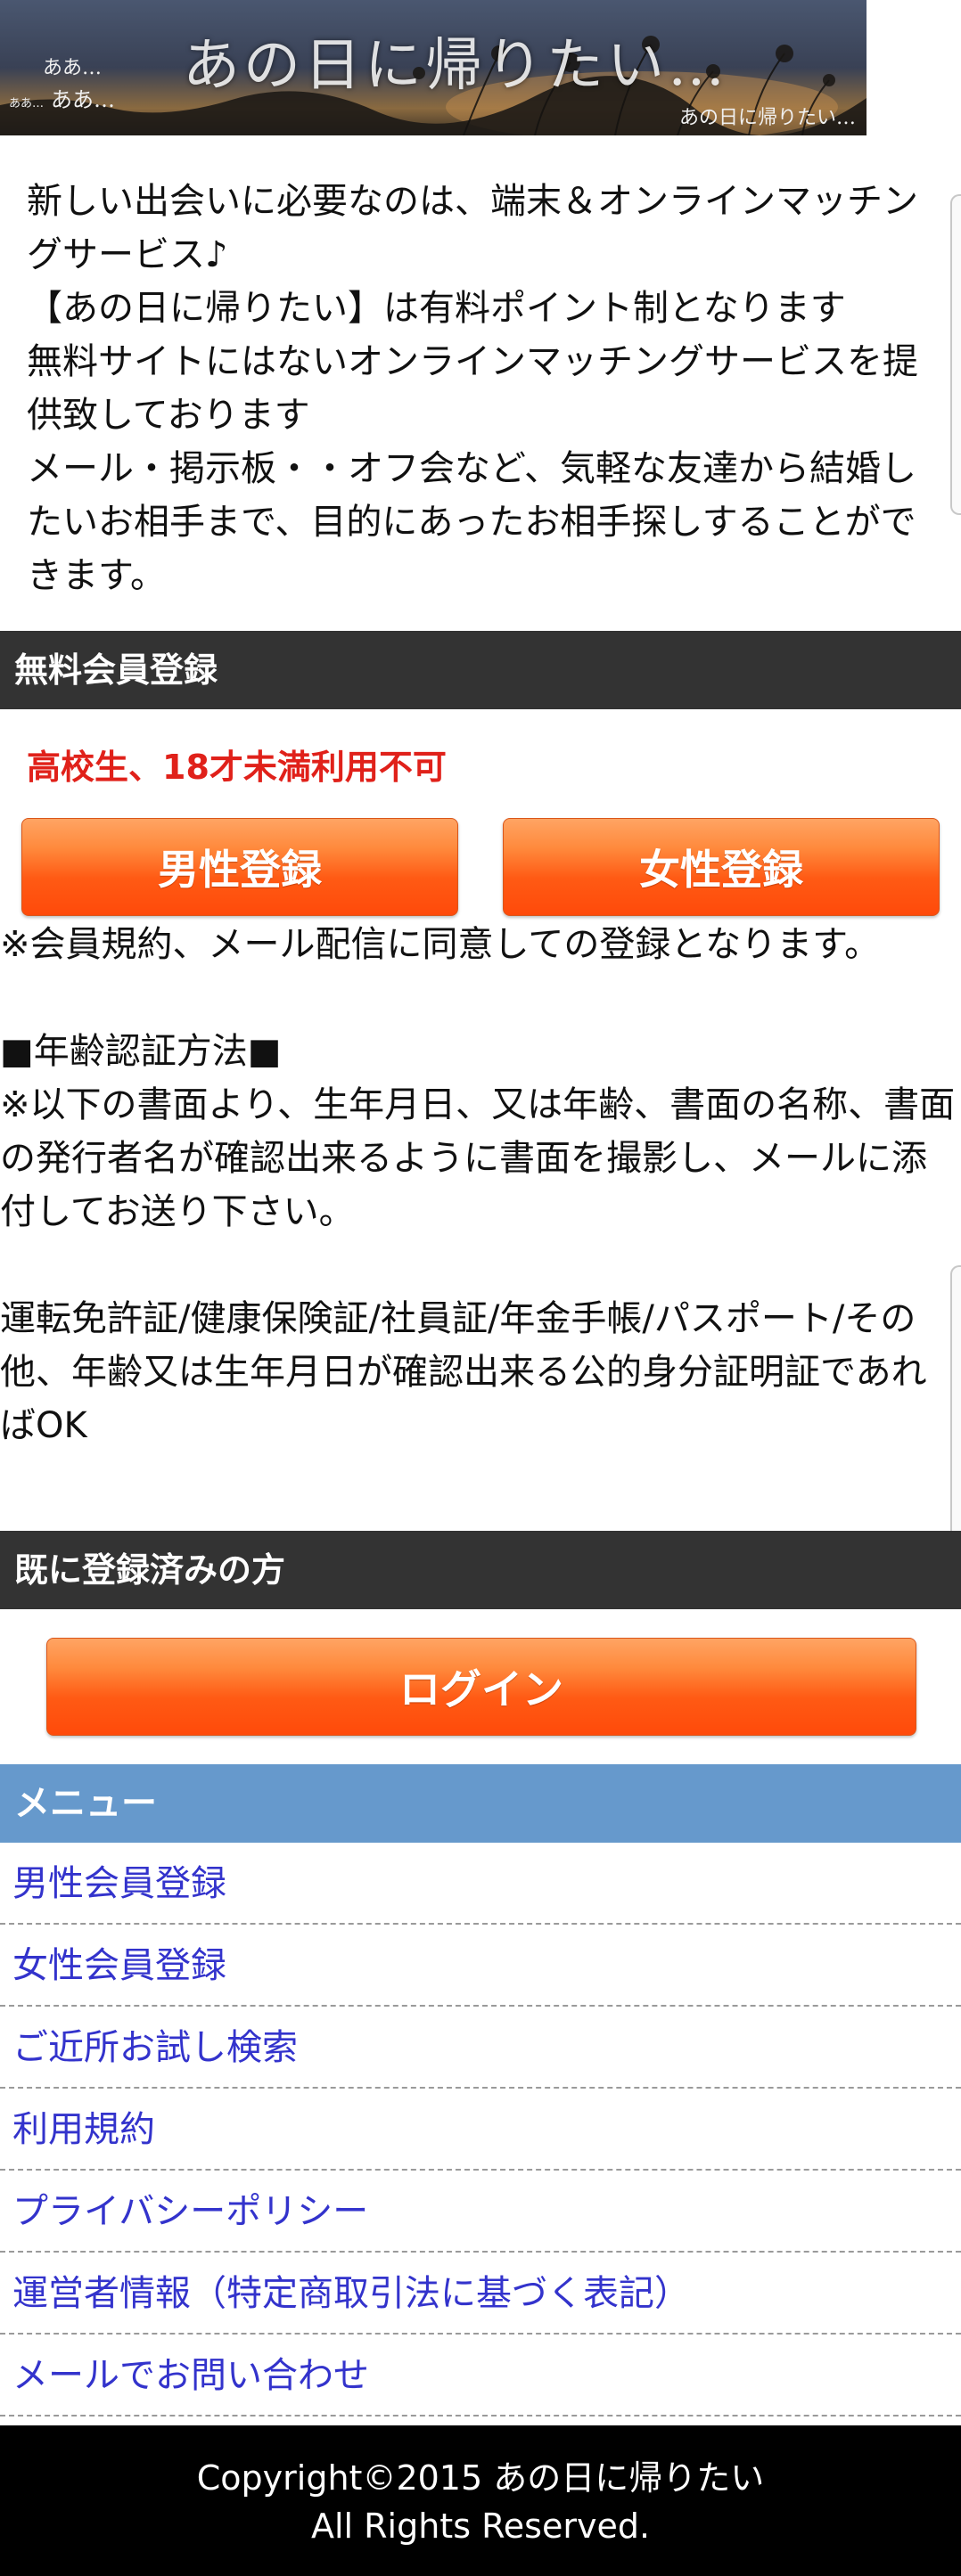 The height and width of the screenshot is (2576, 961). What do you see at coordinates (480, 670) in the screenshot?
I see `free-registration-header: 無料会員登録` at bounding box center [480, 670].